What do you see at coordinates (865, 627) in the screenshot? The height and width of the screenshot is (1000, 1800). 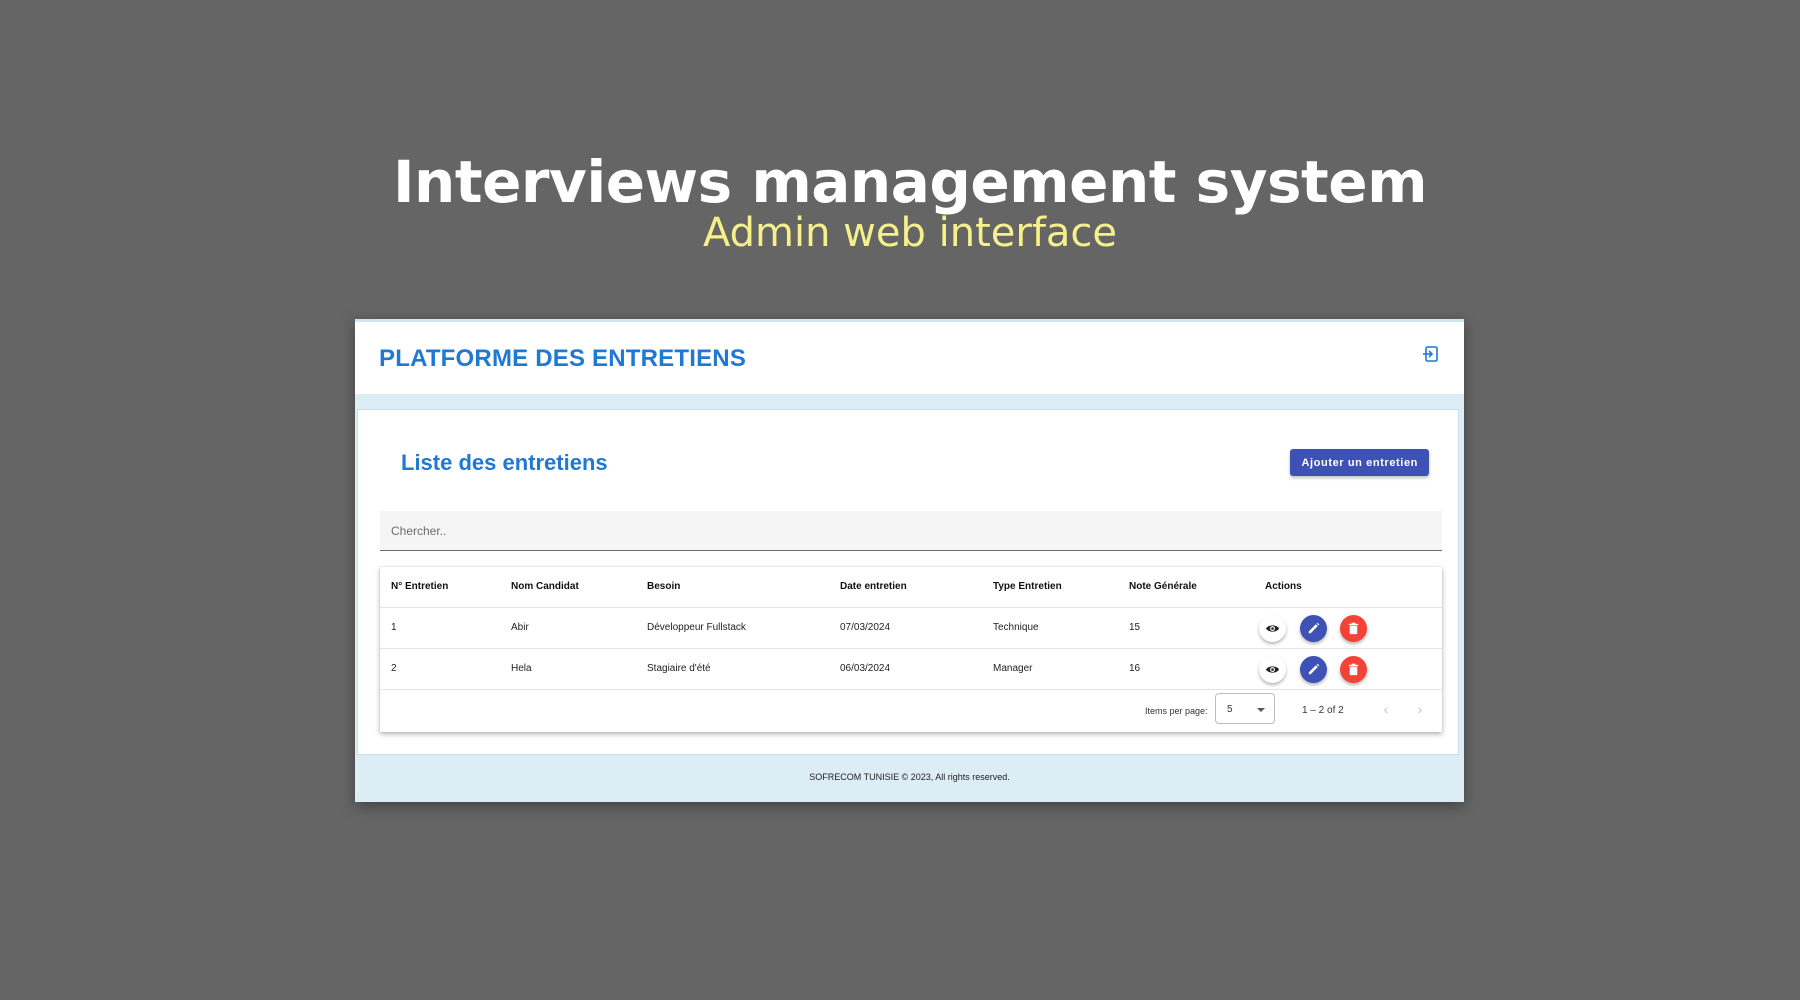 I see `cell-date: 07/03/2024` at bounding box center [865, 627].